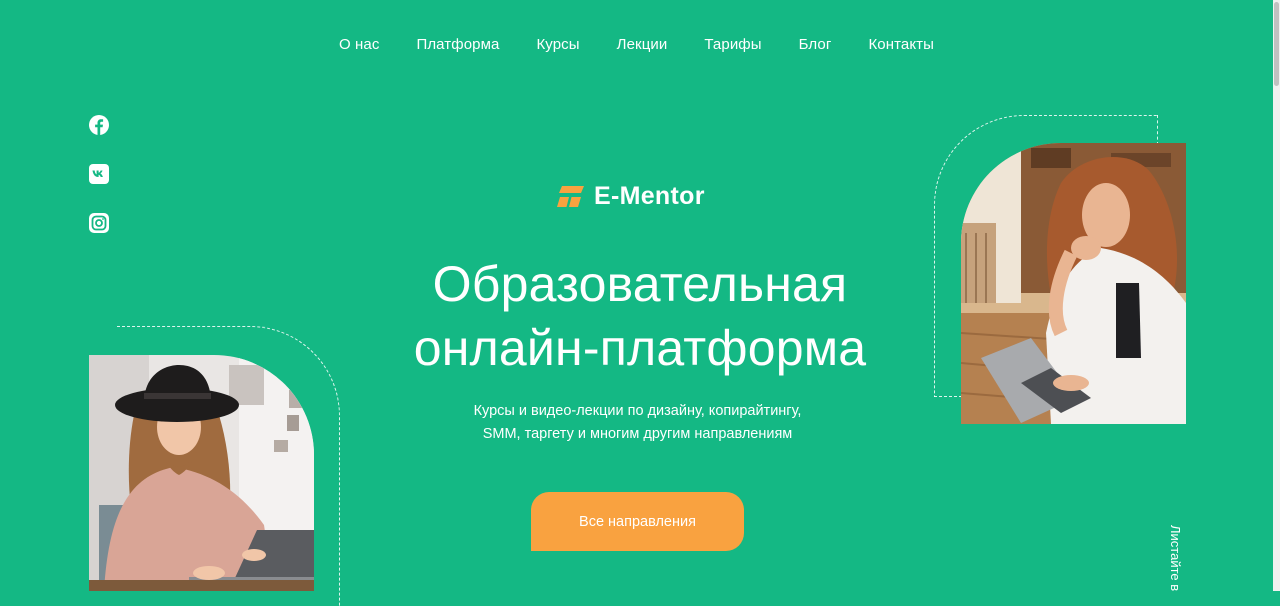 The image size is (1280, 606). I want to click on nav-item-about: О нас, so click(359, 44).